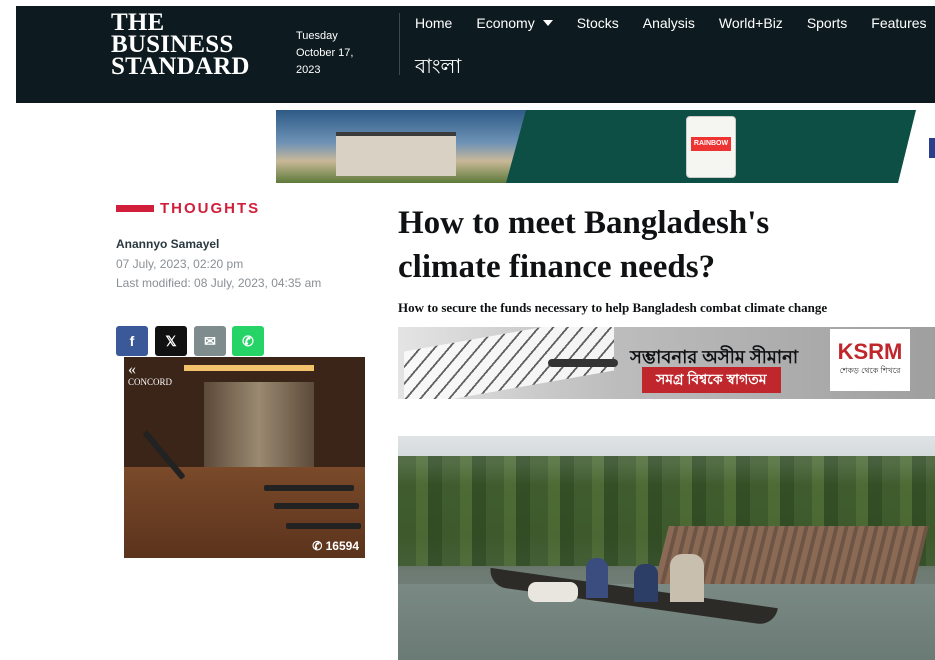 The height and width of the screenshot is (660, 935). What do you see at coordinates (898, 23) in the screenshot?
I see `nav-features: Features` at bounding box center [898, 23].